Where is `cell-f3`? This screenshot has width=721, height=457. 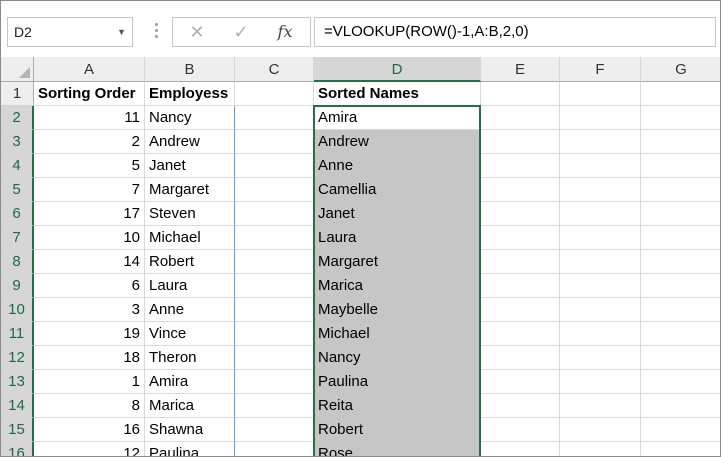
cell-f3 is located at coordinates (600, 142).